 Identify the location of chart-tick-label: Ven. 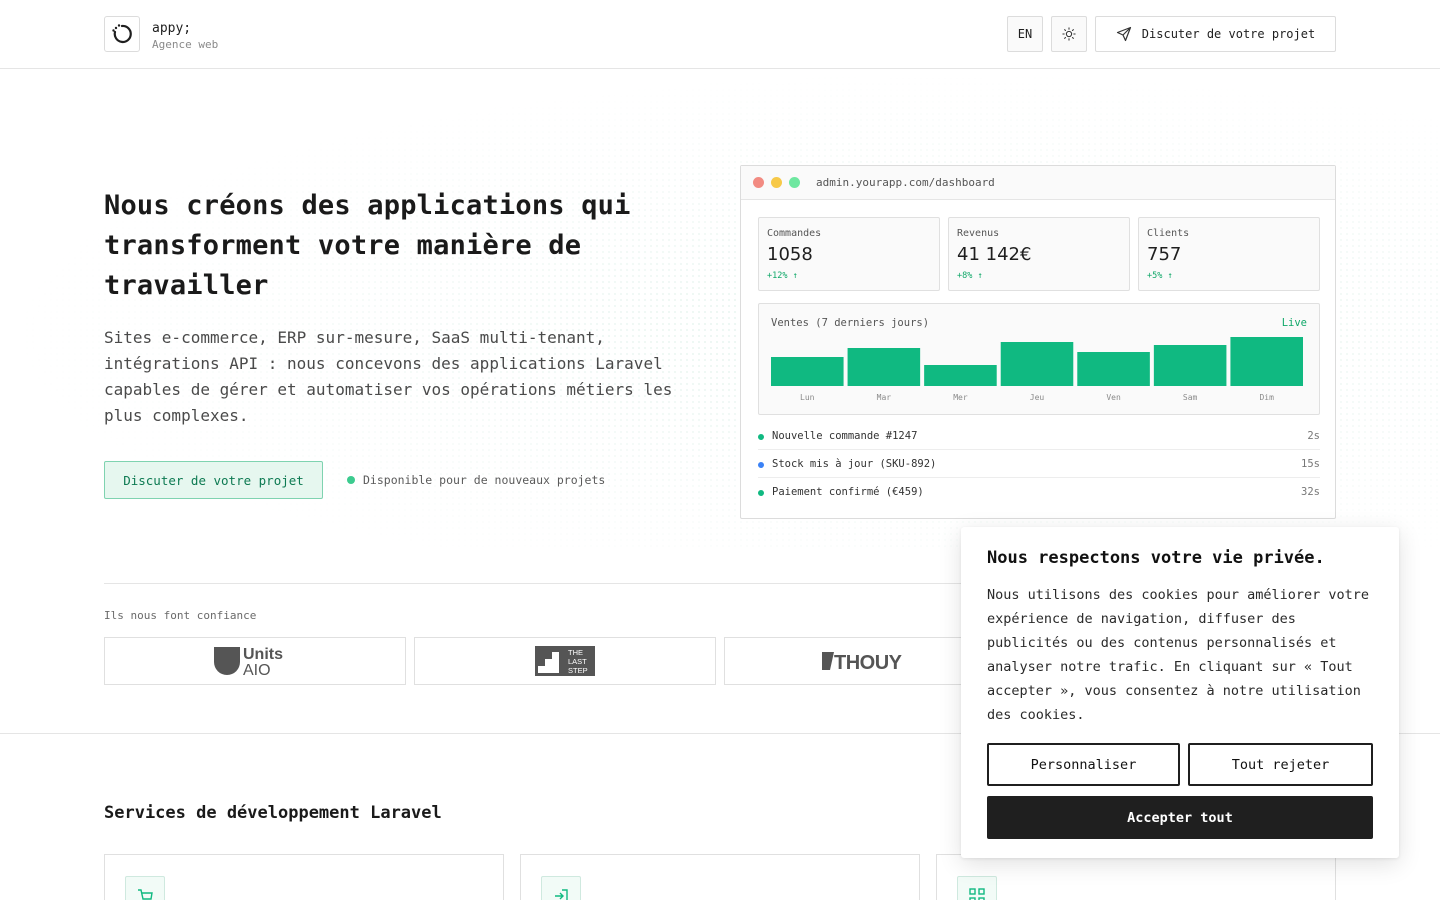
(1113, 397).